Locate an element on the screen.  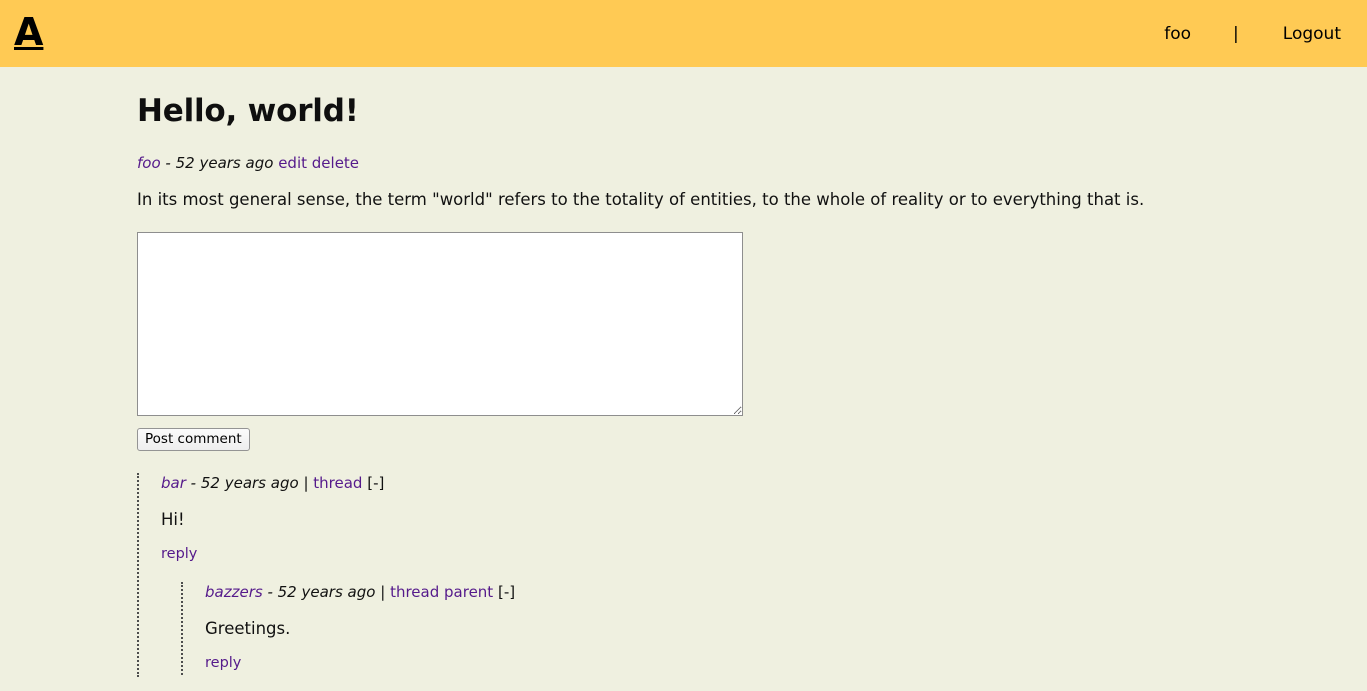
comment-header: bar - 52 years ago | thread [-] is located at coordinates (764, 482).